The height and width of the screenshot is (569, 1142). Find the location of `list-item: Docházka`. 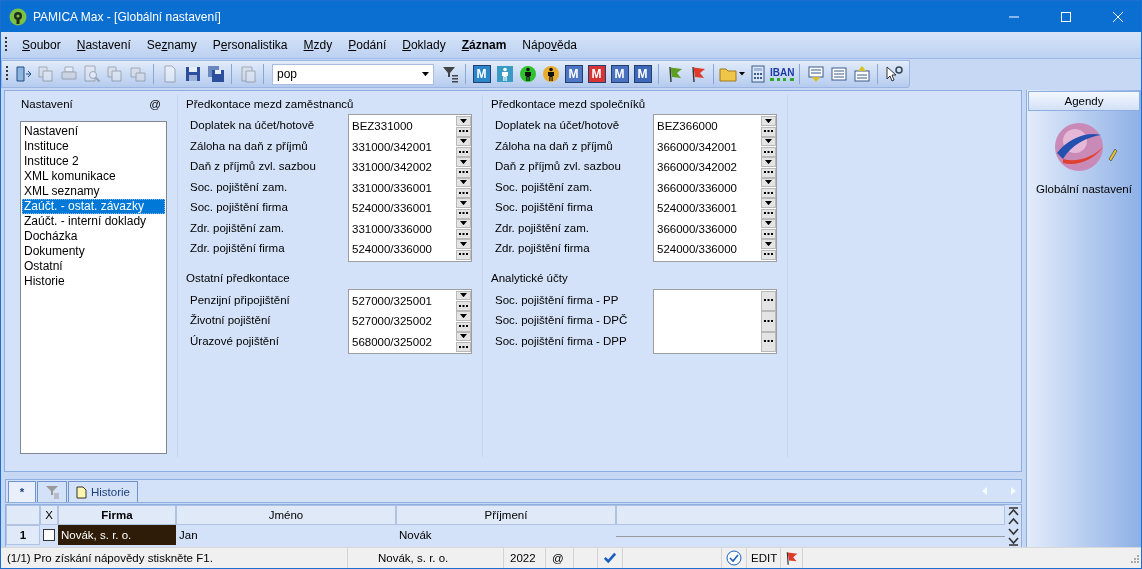

list-item: Docházka is located at coordinates (93, 236).